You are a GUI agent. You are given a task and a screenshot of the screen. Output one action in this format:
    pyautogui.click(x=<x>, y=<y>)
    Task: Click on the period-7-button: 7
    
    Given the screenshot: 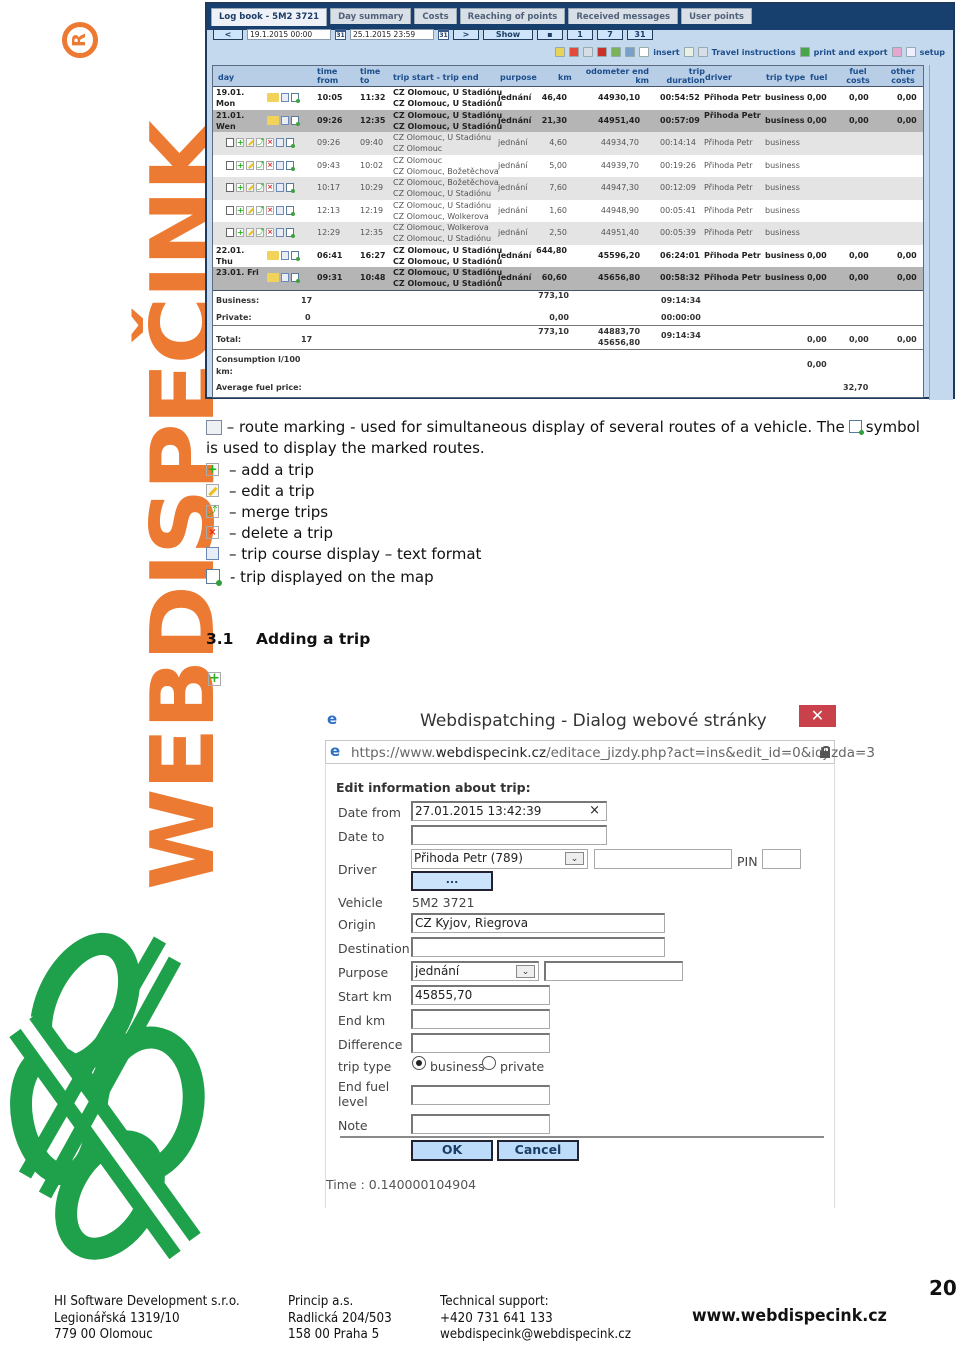 What is the action you would take?
    pyautogui.click(x=610, y=34)
    